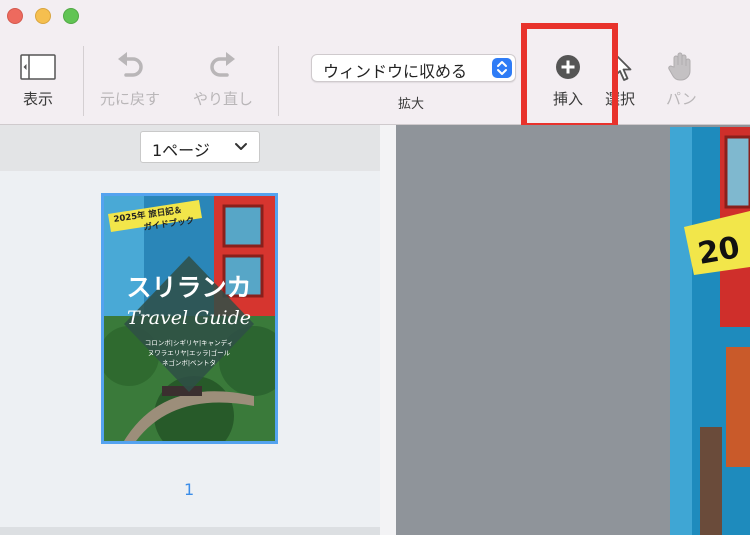 The height and width of the screenshot is (535, 750). I want to click on chevron-down-icon, so click(241, 148).